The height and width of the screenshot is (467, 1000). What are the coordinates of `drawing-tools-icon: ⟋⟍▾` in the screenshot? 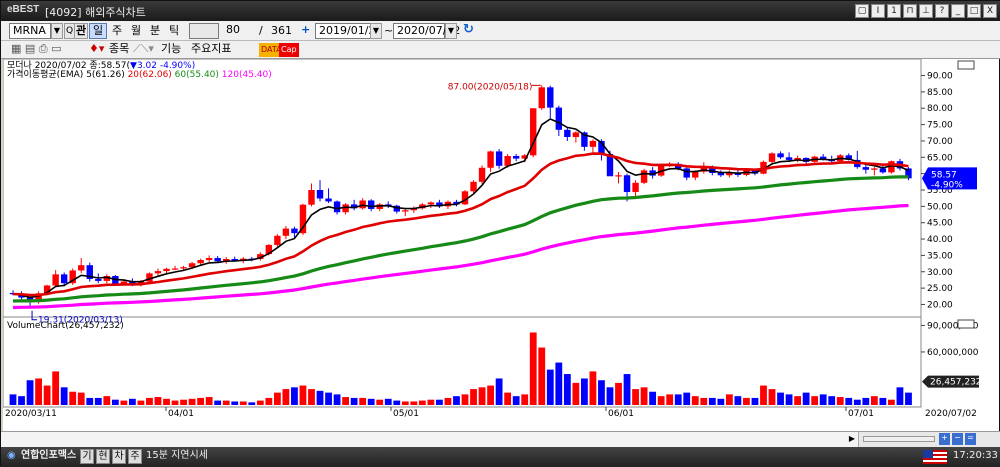 It's located at (143, 49).